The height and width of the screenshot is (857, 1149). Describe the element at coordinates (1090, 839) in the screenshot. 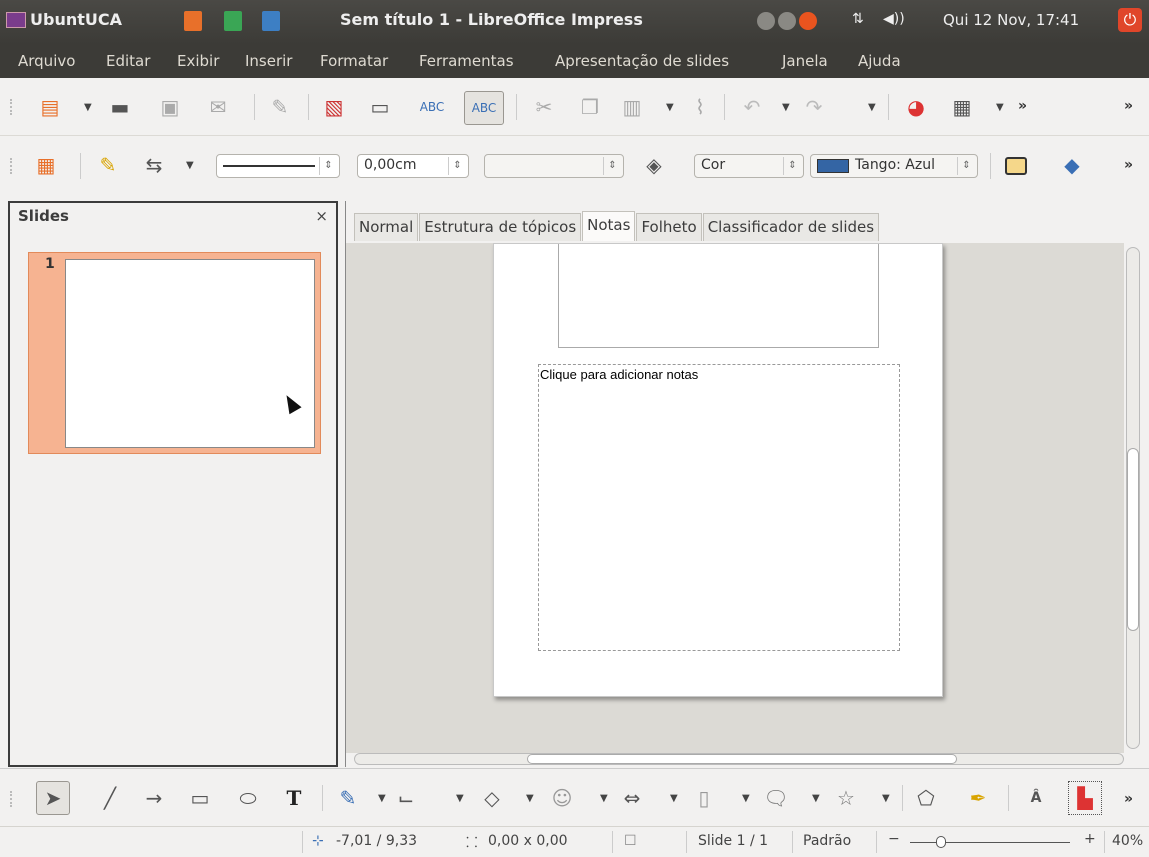

I see `zoom-in-icon: +` at that location.